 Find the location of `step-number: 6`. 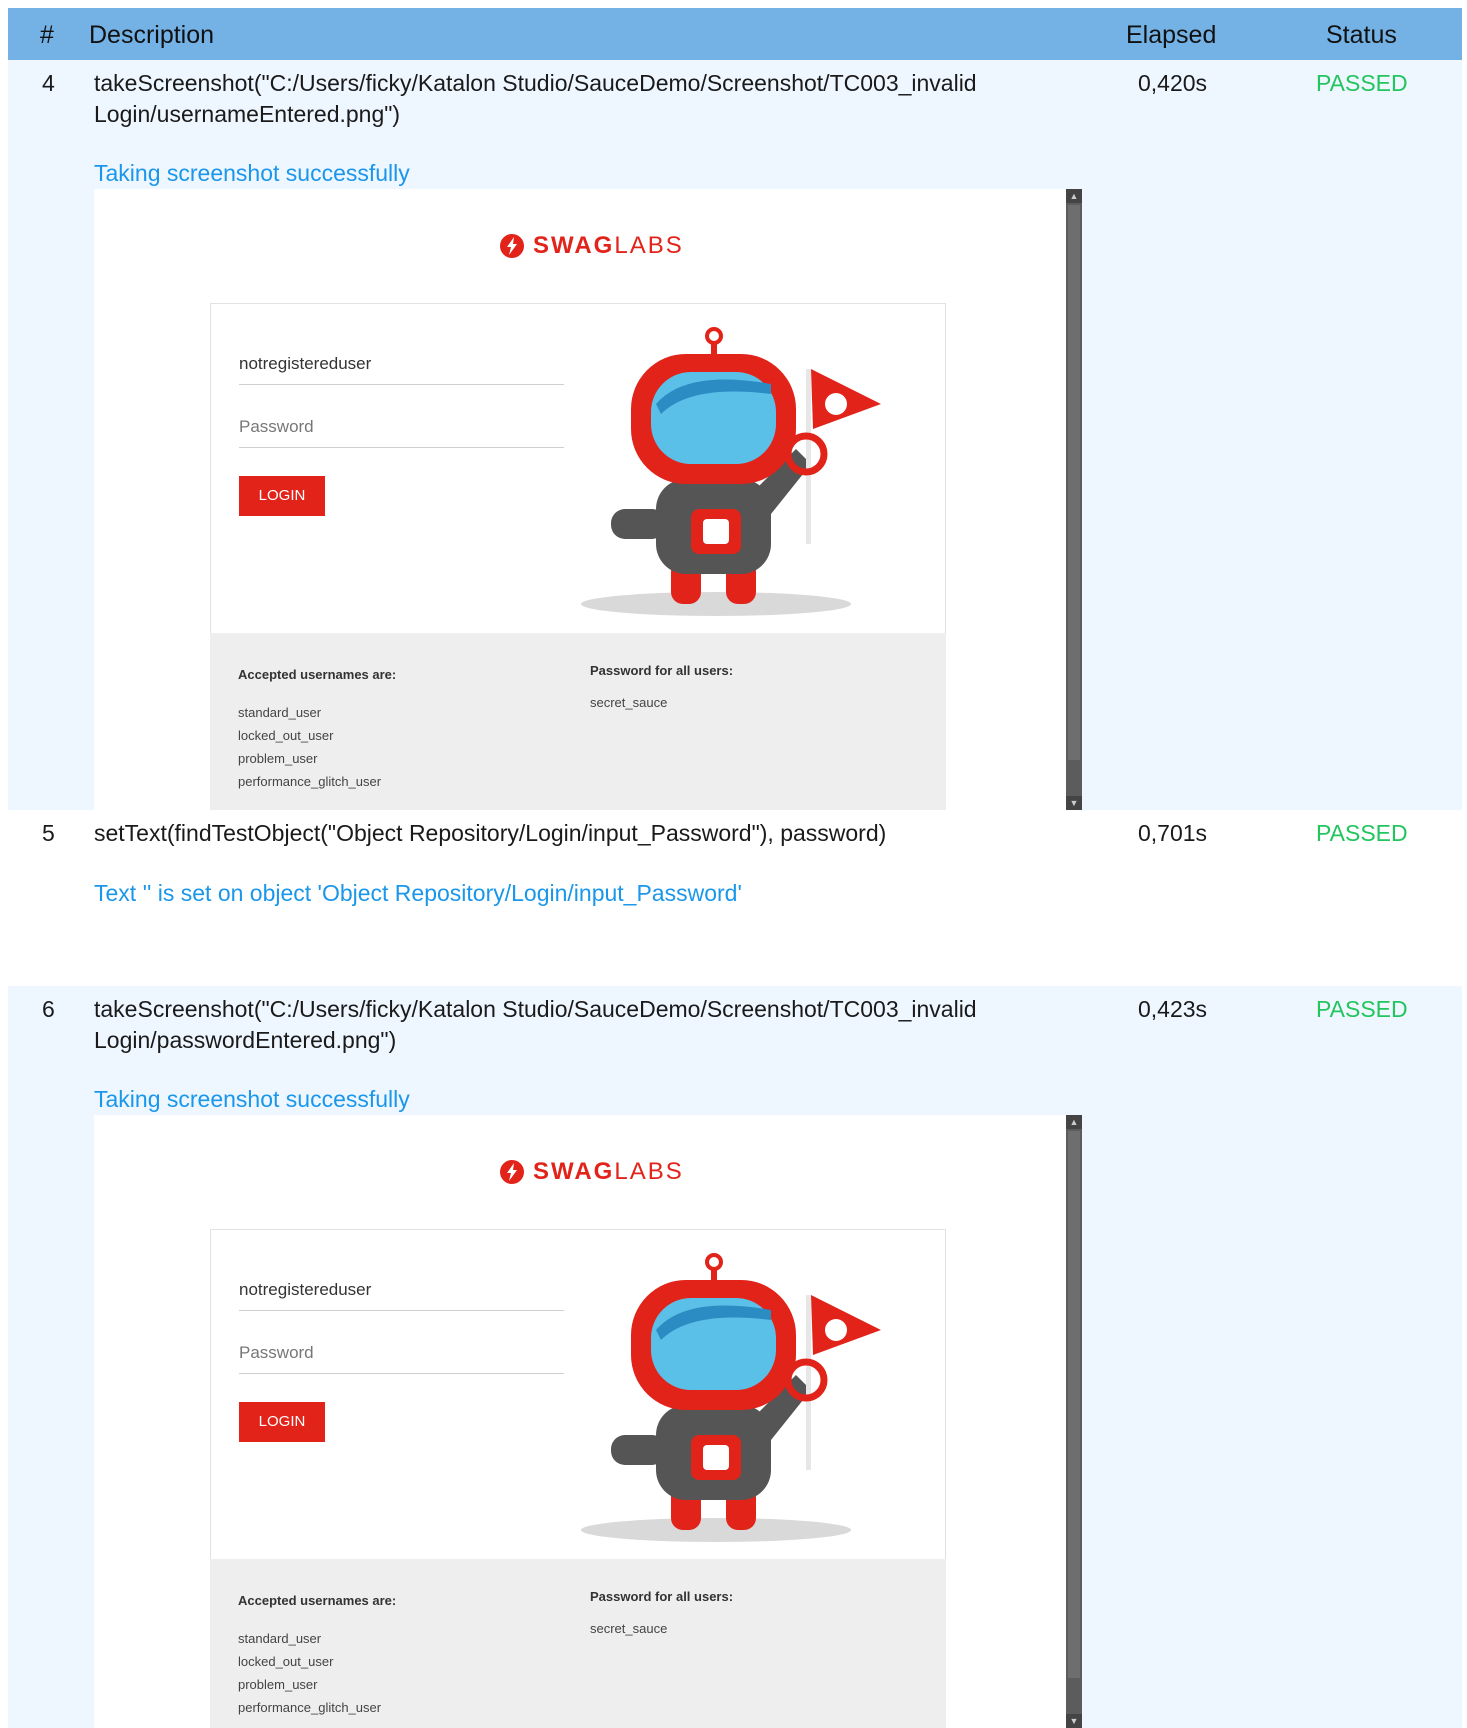

step-number: 6 is located at coordinates (48, 1009).